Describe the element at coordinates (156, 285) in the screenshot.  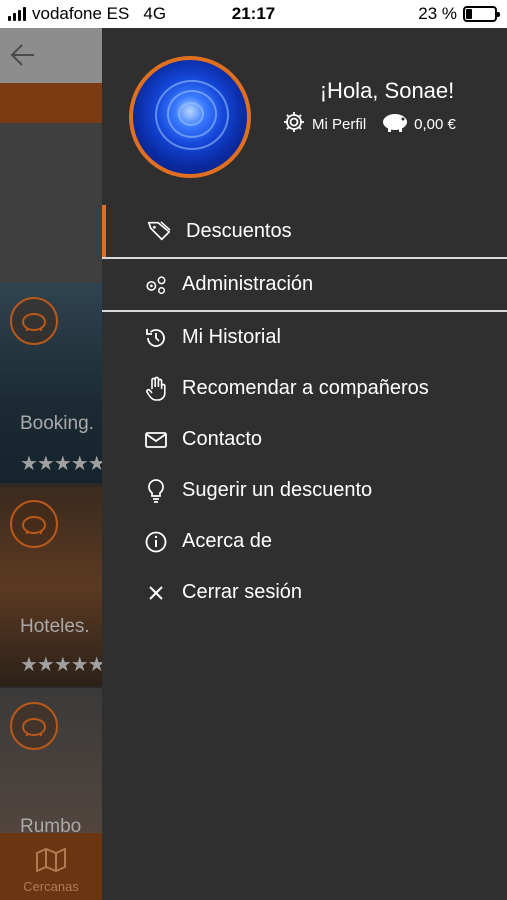
I see `gears-icon` at that location.